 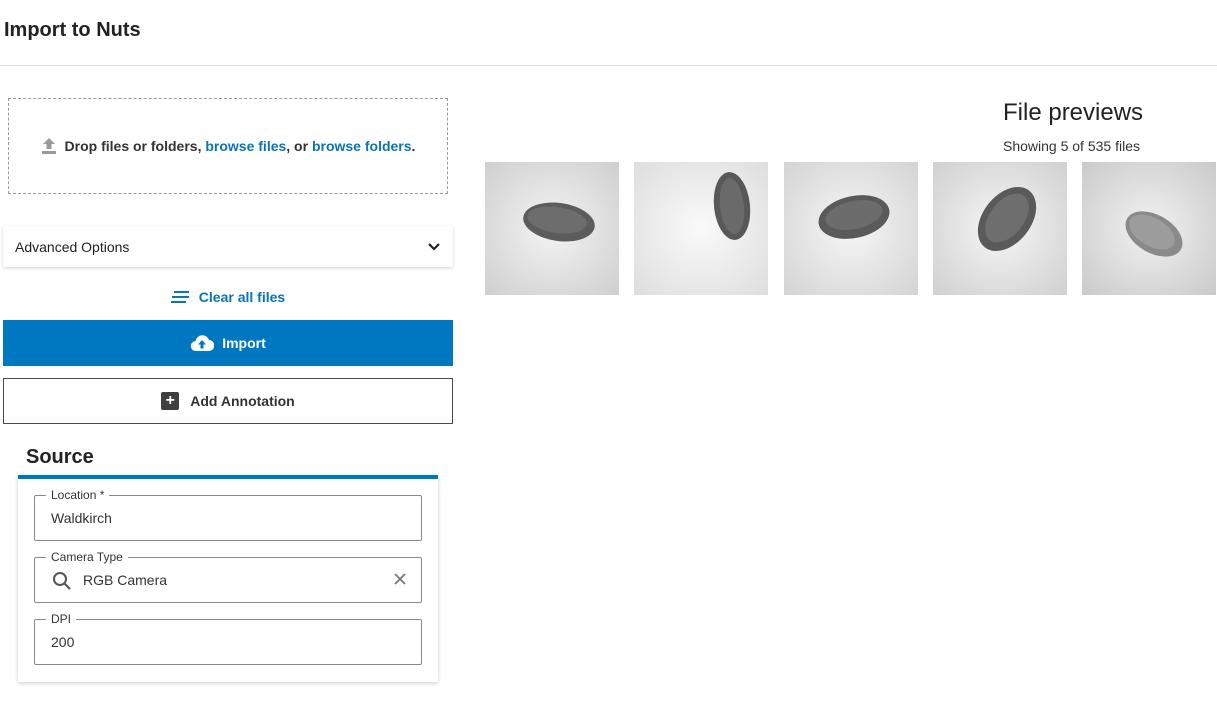 I want to click on camera-type-value: RGB Camera, so click(x=253, y=580).